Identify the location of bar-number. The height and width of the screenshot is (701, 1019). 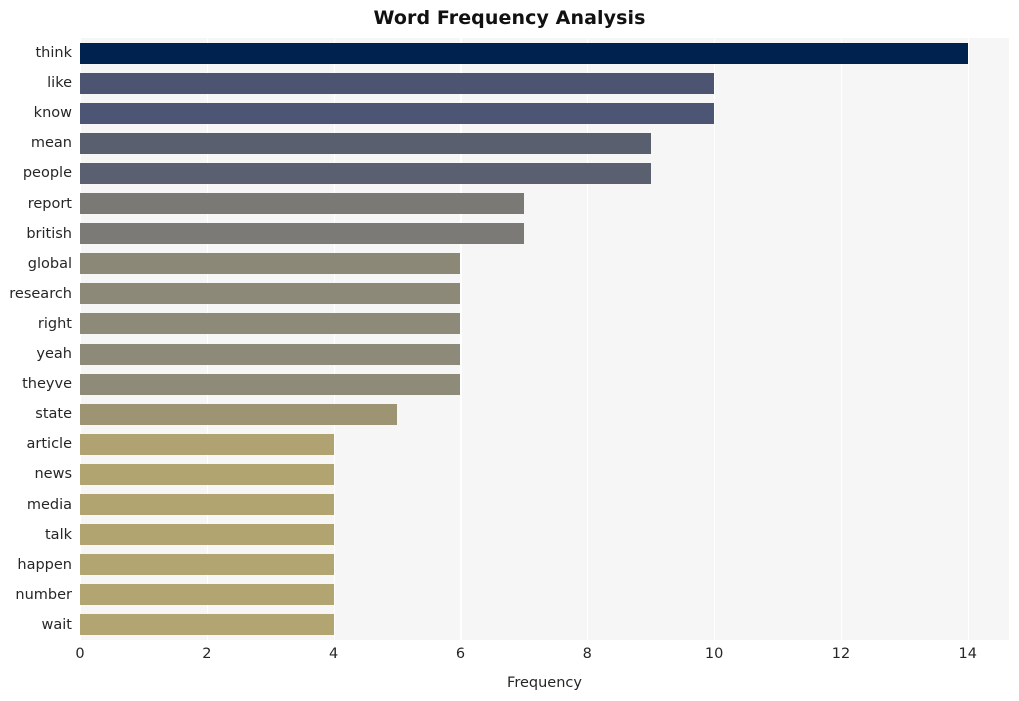
(207, 595).